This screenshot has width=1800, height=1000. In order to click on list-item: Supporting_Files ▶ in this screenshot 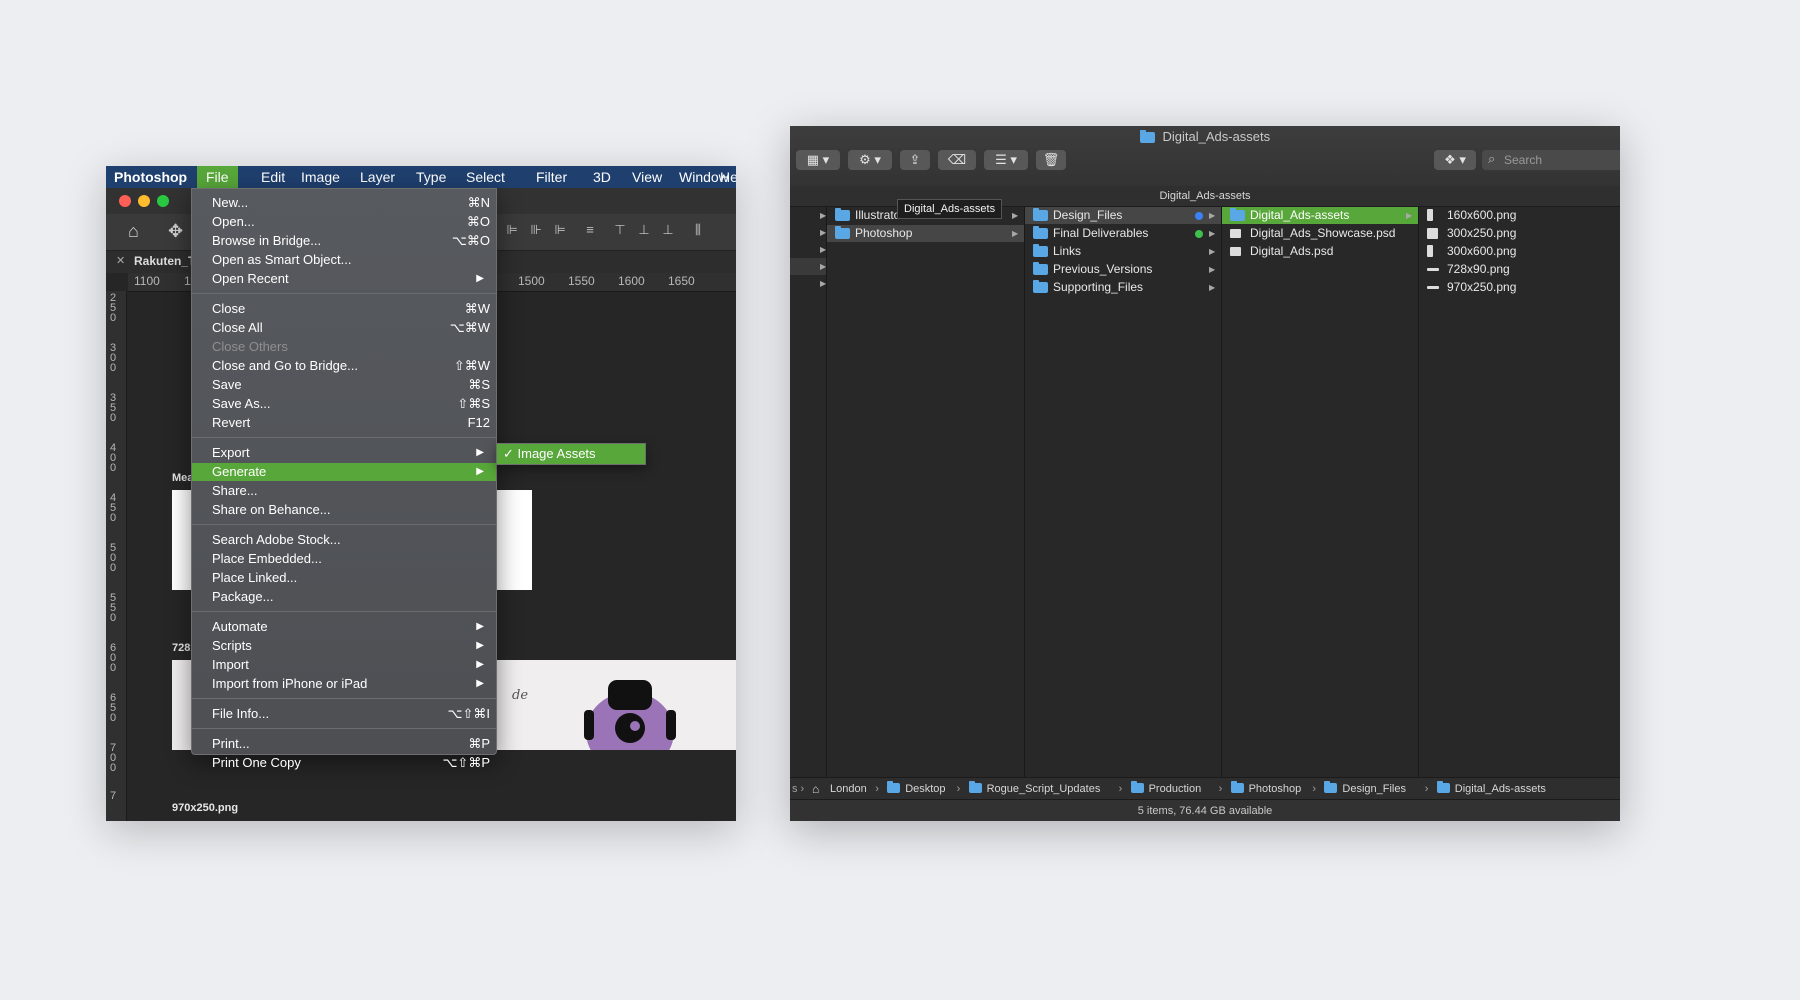, I will do `click(1123, 287)`.